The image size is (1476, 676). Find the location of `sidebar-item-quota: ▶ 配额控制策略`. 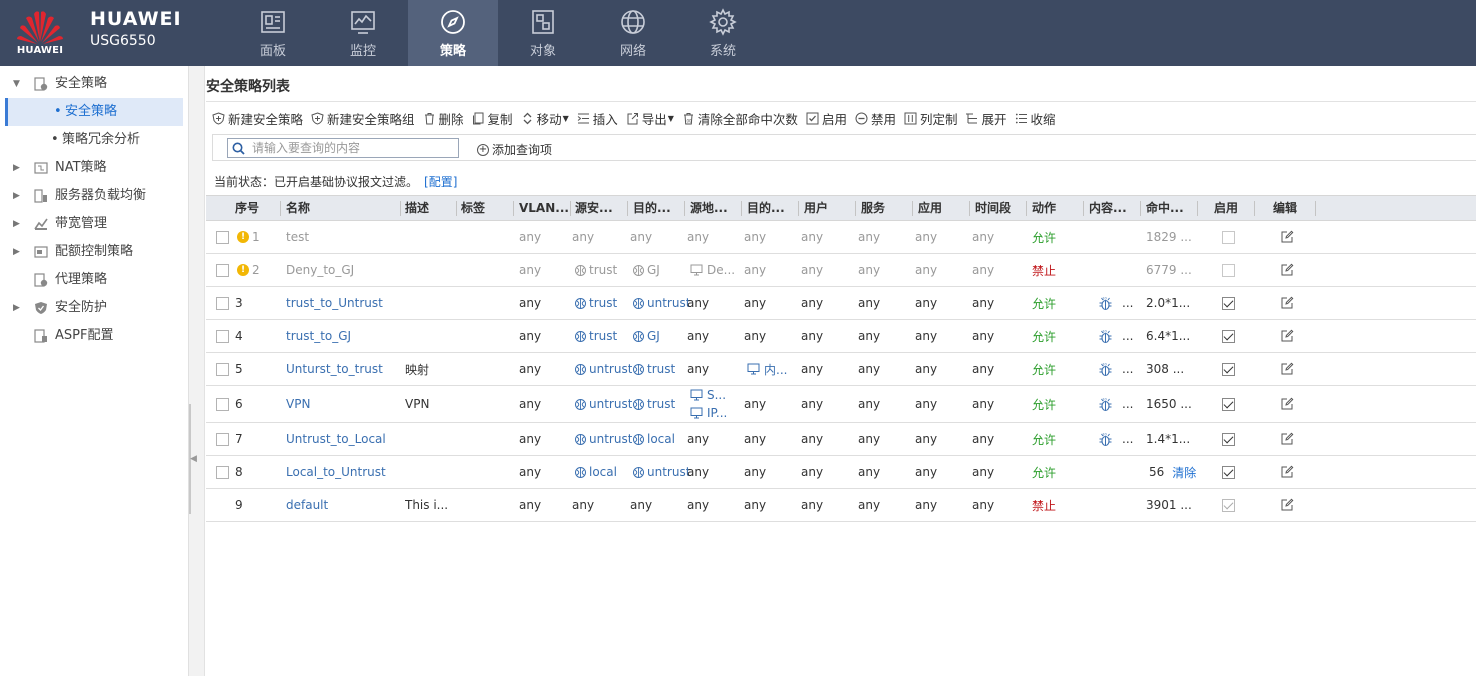

sidebar-item-quota: ▶ 配额控制策略 is located at coordinates (94, 252).